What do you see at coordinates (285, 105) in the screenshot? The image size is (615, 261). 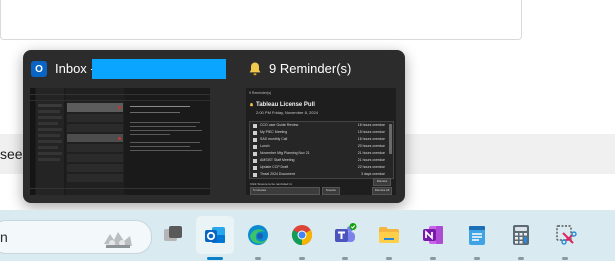 I see `reminder-title: Tableau License Pull` at bounding box center [285, 105].